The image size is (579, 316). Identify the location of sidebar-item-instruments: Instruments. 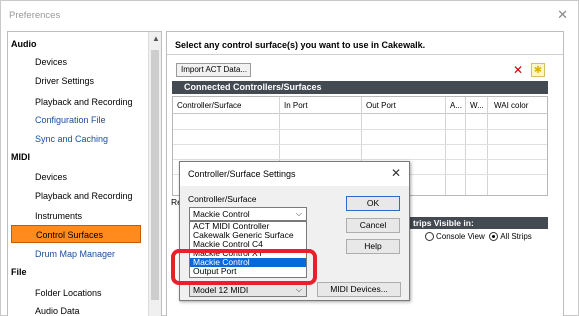
(78, 216).